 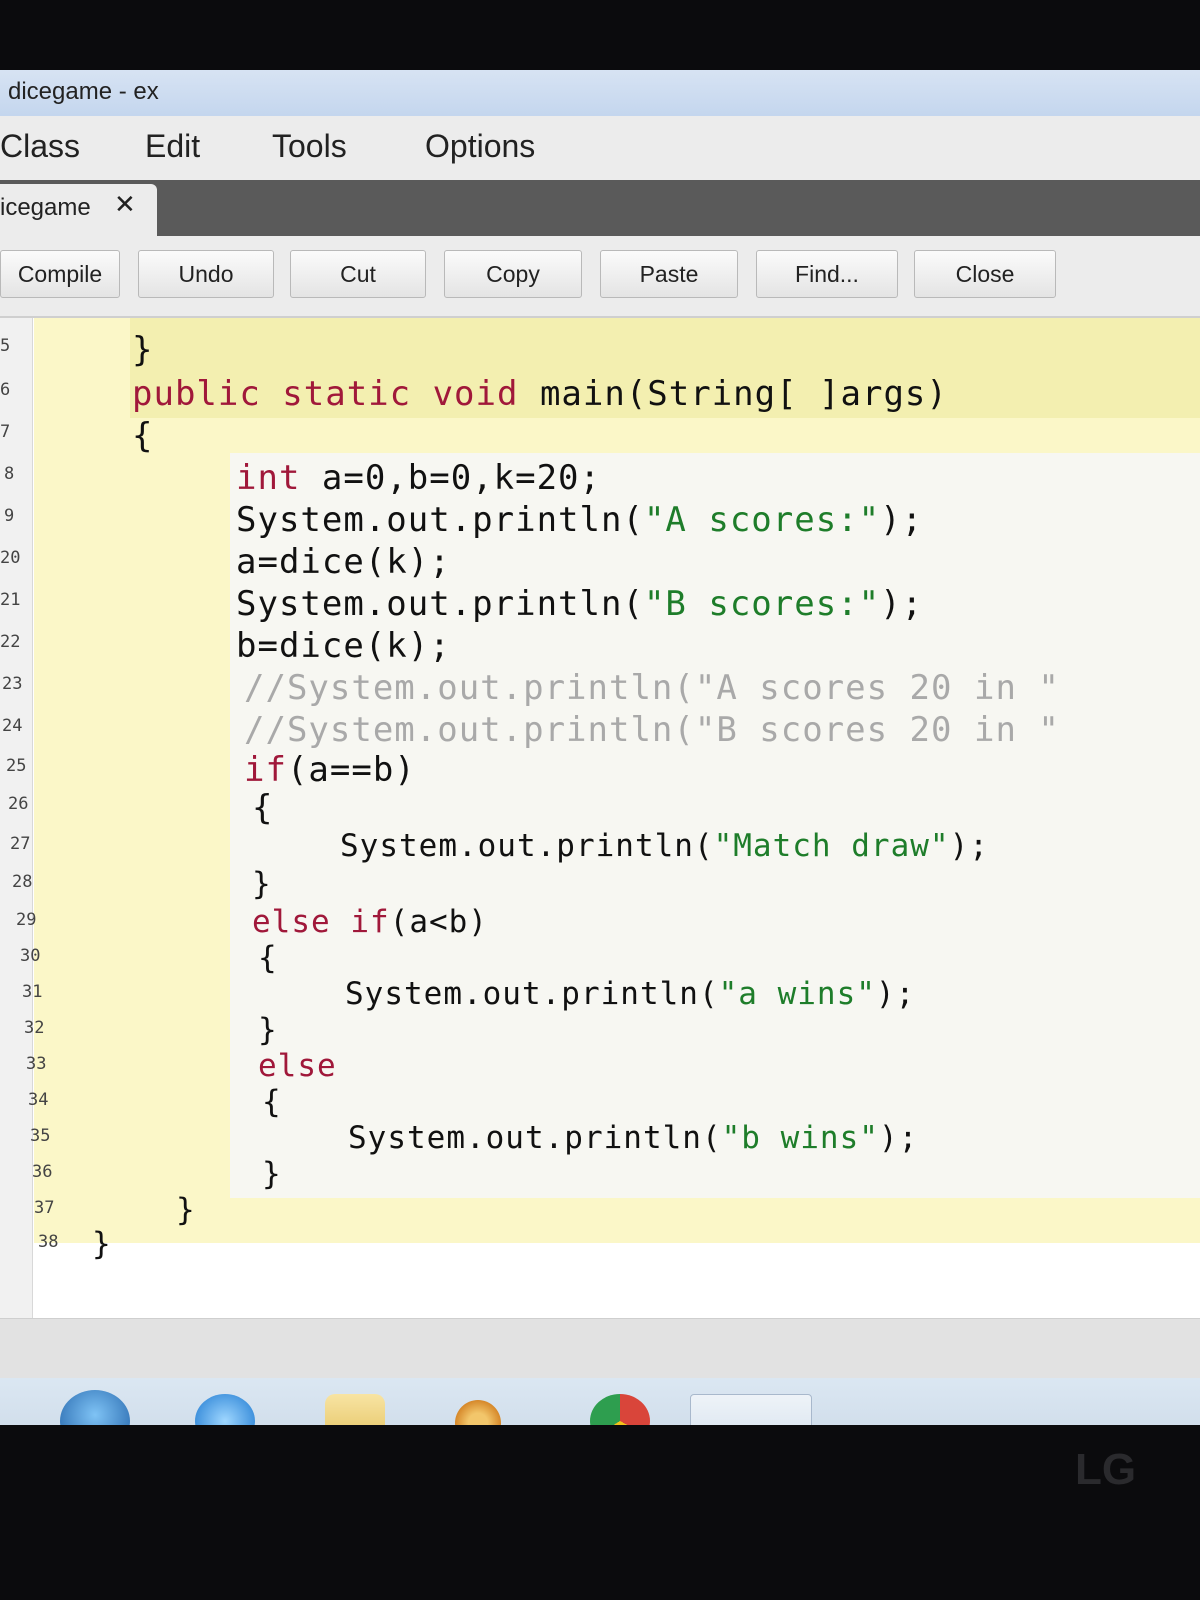 I want to click on menu-class: Class, so click(x=40, y=146).